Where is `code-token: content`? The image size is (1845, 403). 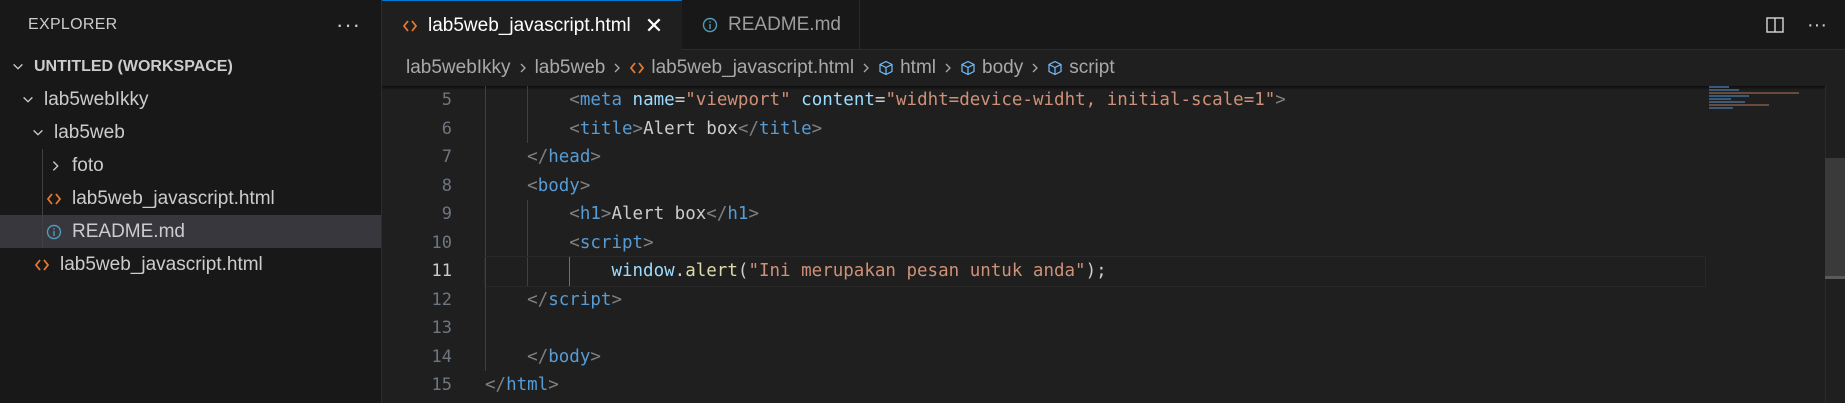
code-token: content is located at coordinates (838, 100).